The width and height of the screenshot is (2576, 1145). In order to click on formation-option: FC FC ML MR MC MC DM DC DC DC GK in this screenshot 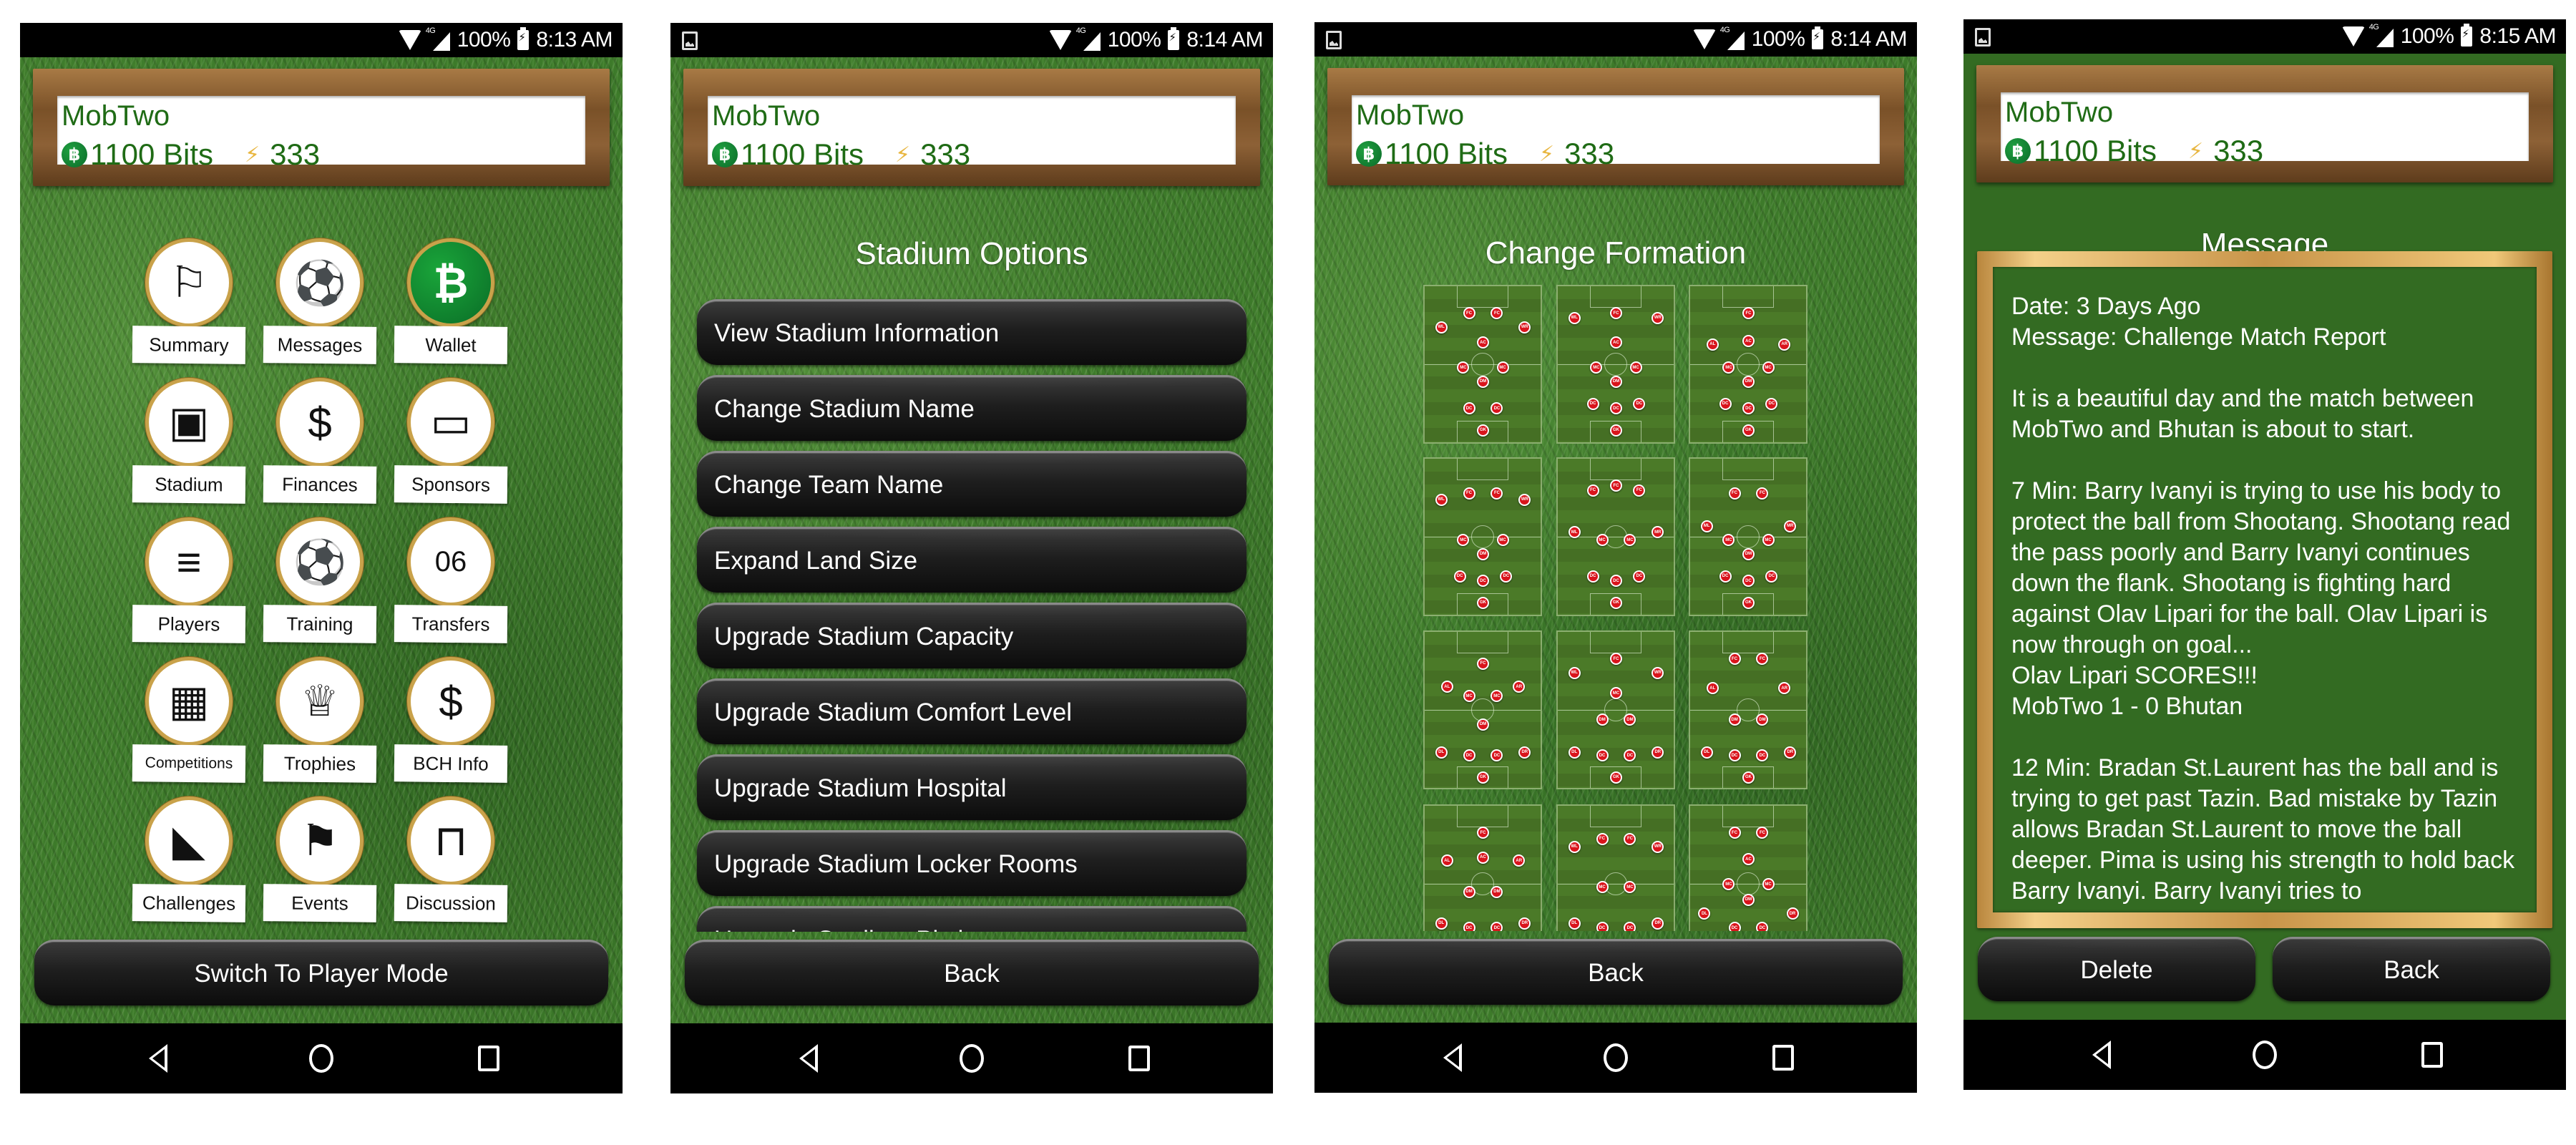, I will do `click(1748, 536)`.